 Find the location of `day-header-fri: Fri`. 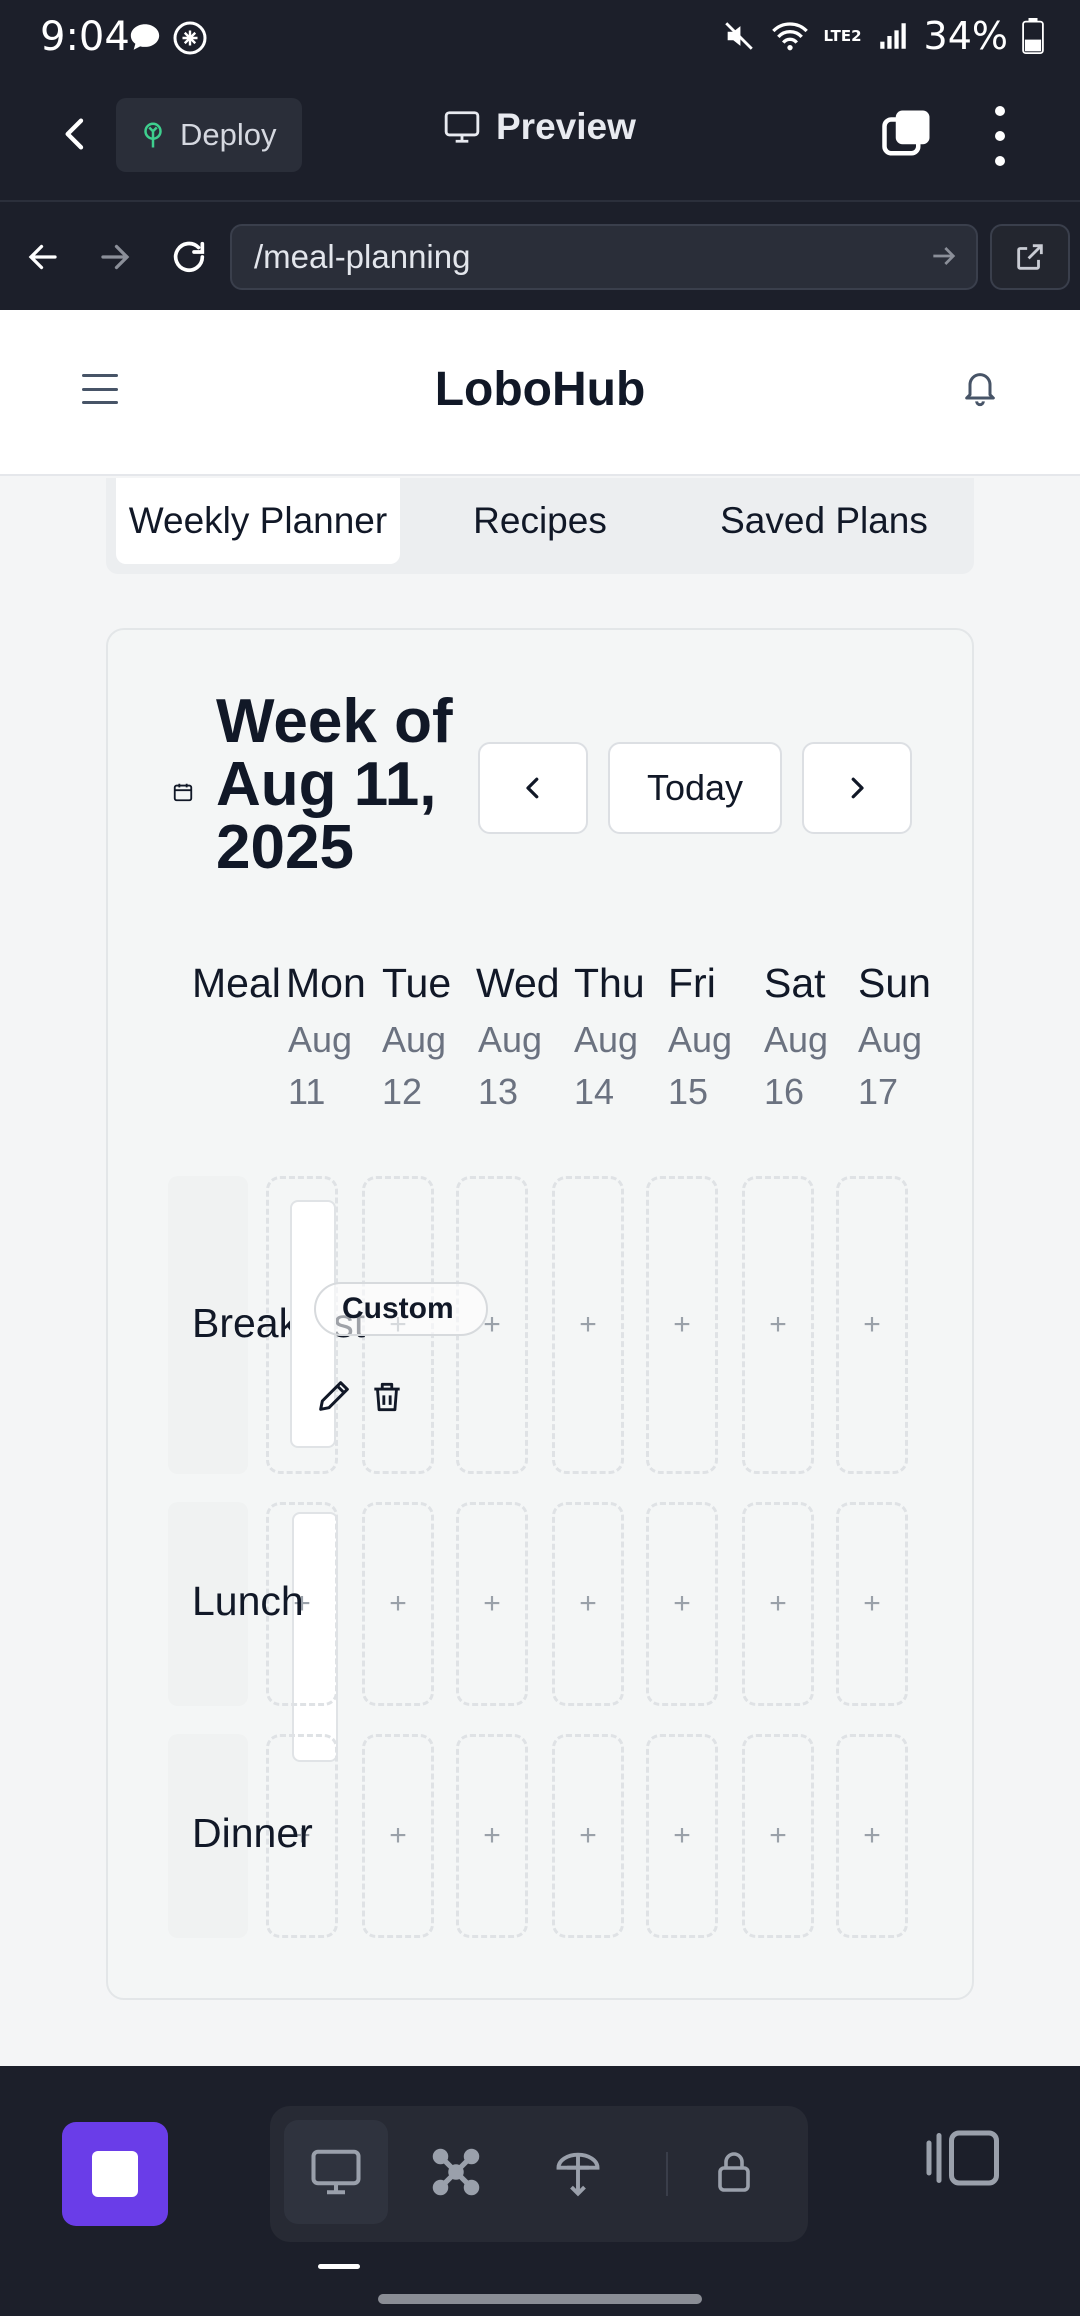

day-header-fri: Fri is located at coordinates (692, 983).